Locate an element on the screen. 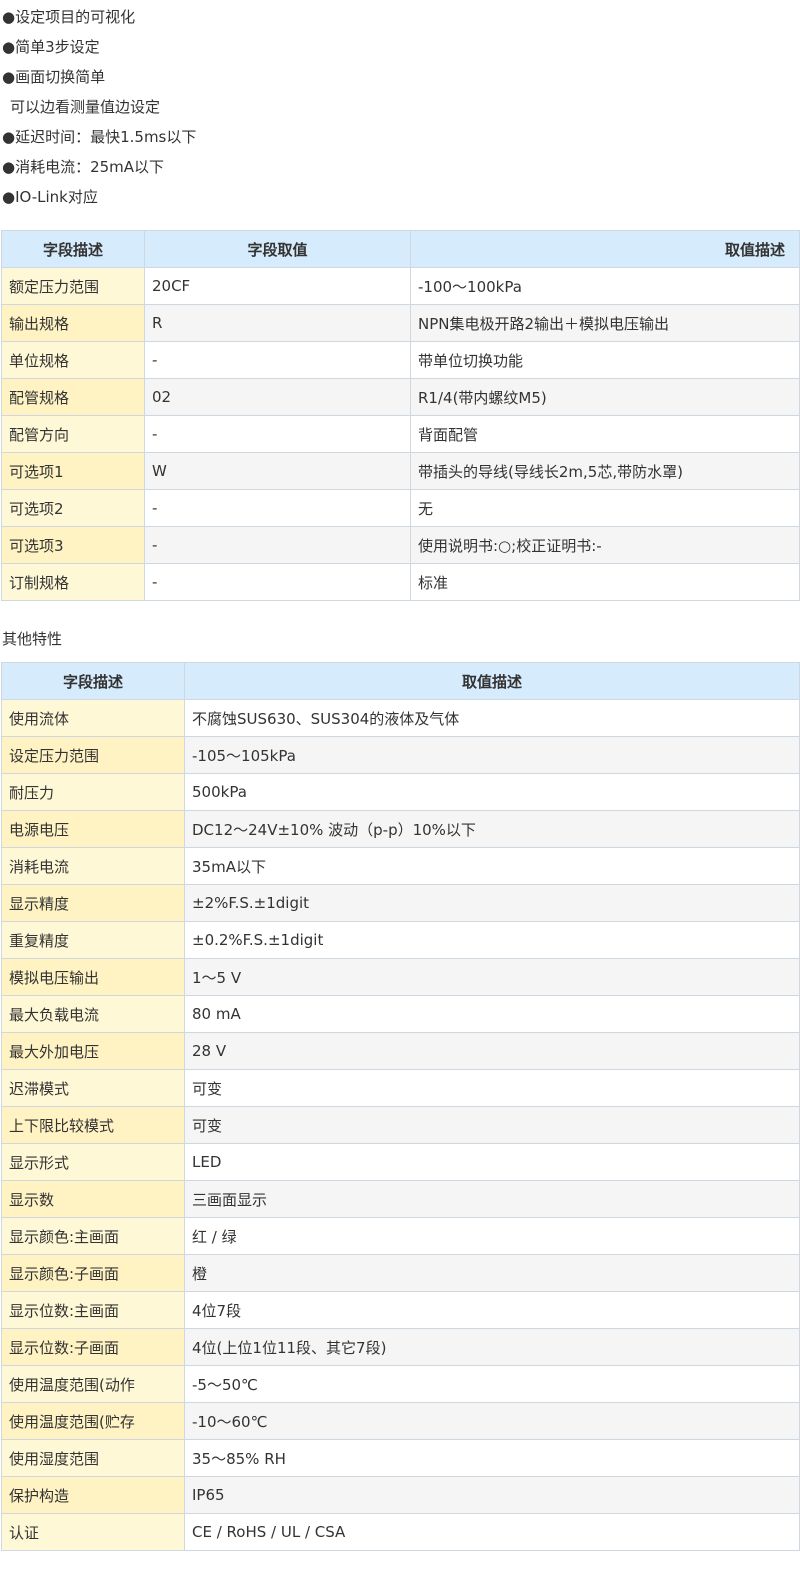 Image resolution: width=800 pixels, height=1569 pixels. field-label-cell: 耐压力 is located at coordinates (93, 792).